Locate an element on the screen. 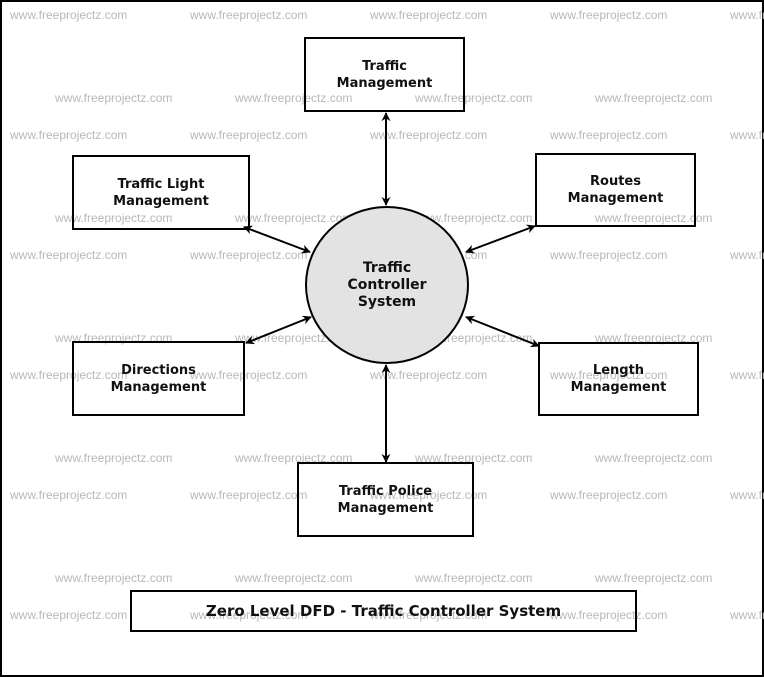 This screenshot has width=764, height=677. process-traffic-controller-system: Traffic Controller System is located at coordinates (387, 285).